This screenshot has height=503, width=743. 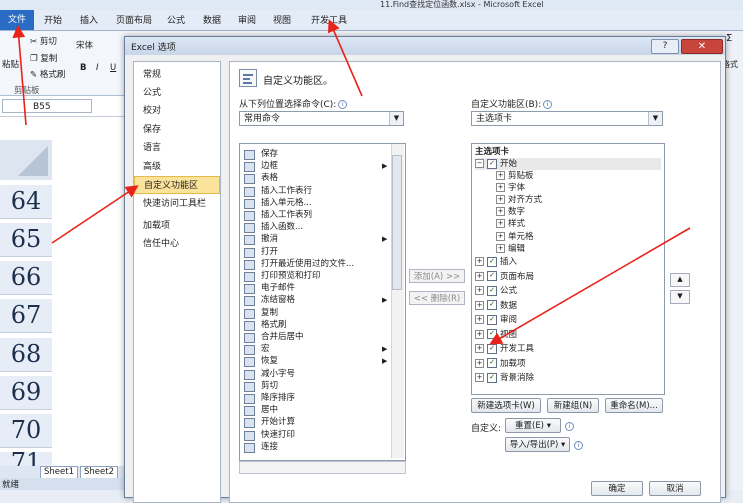 What do you see at coordinates (345, 58) in the screenshot?
I see `arrow-to-developer-tab` at bounding box center [345, 58].